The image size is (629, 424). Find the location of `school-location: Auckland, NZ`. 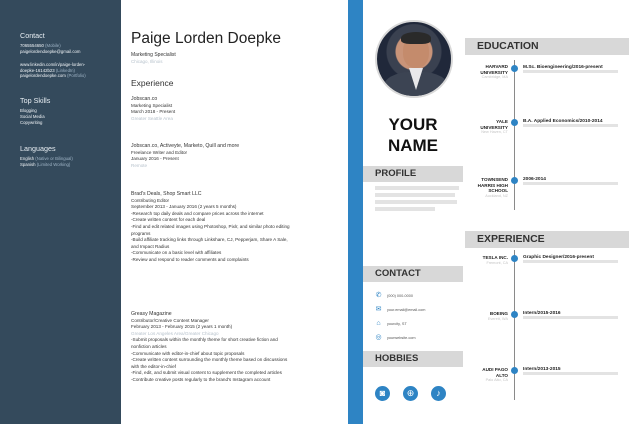

school-location: Auckland, NZ is located at coordinates (496, 195).